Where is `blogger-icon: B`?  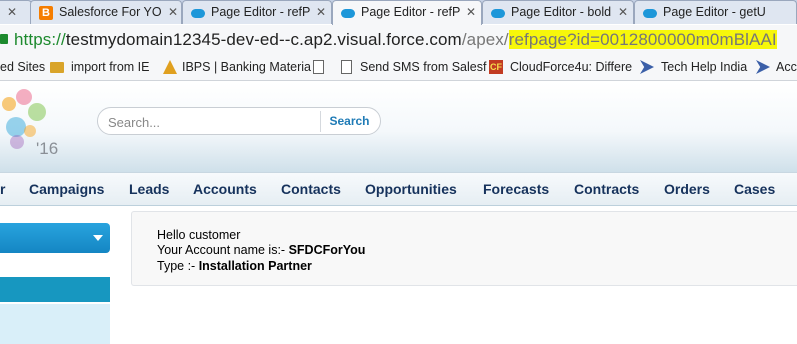
blogger-icon: B is located at coordinates (46, 13).